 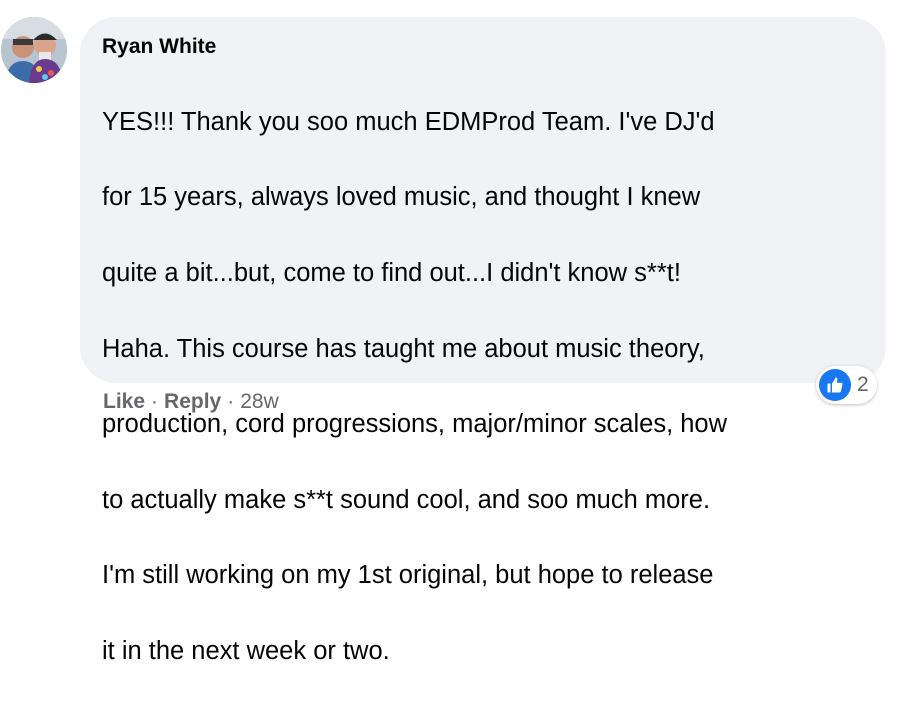 I want to click on comment-actions: Like · Reply · 28w, so click(x=191, y=402).